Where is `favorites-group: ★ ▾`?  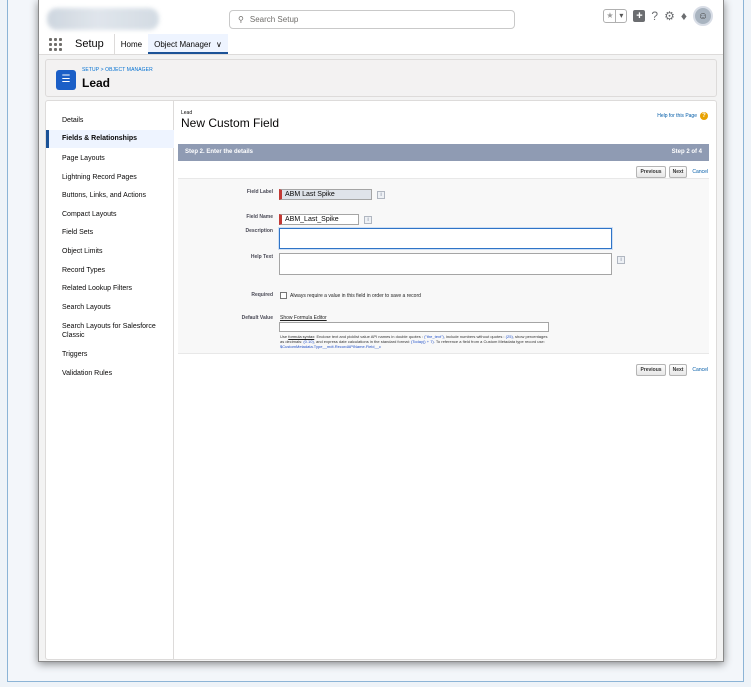 favorites-group: ★ ▾ is located at coordinates (615, 16).